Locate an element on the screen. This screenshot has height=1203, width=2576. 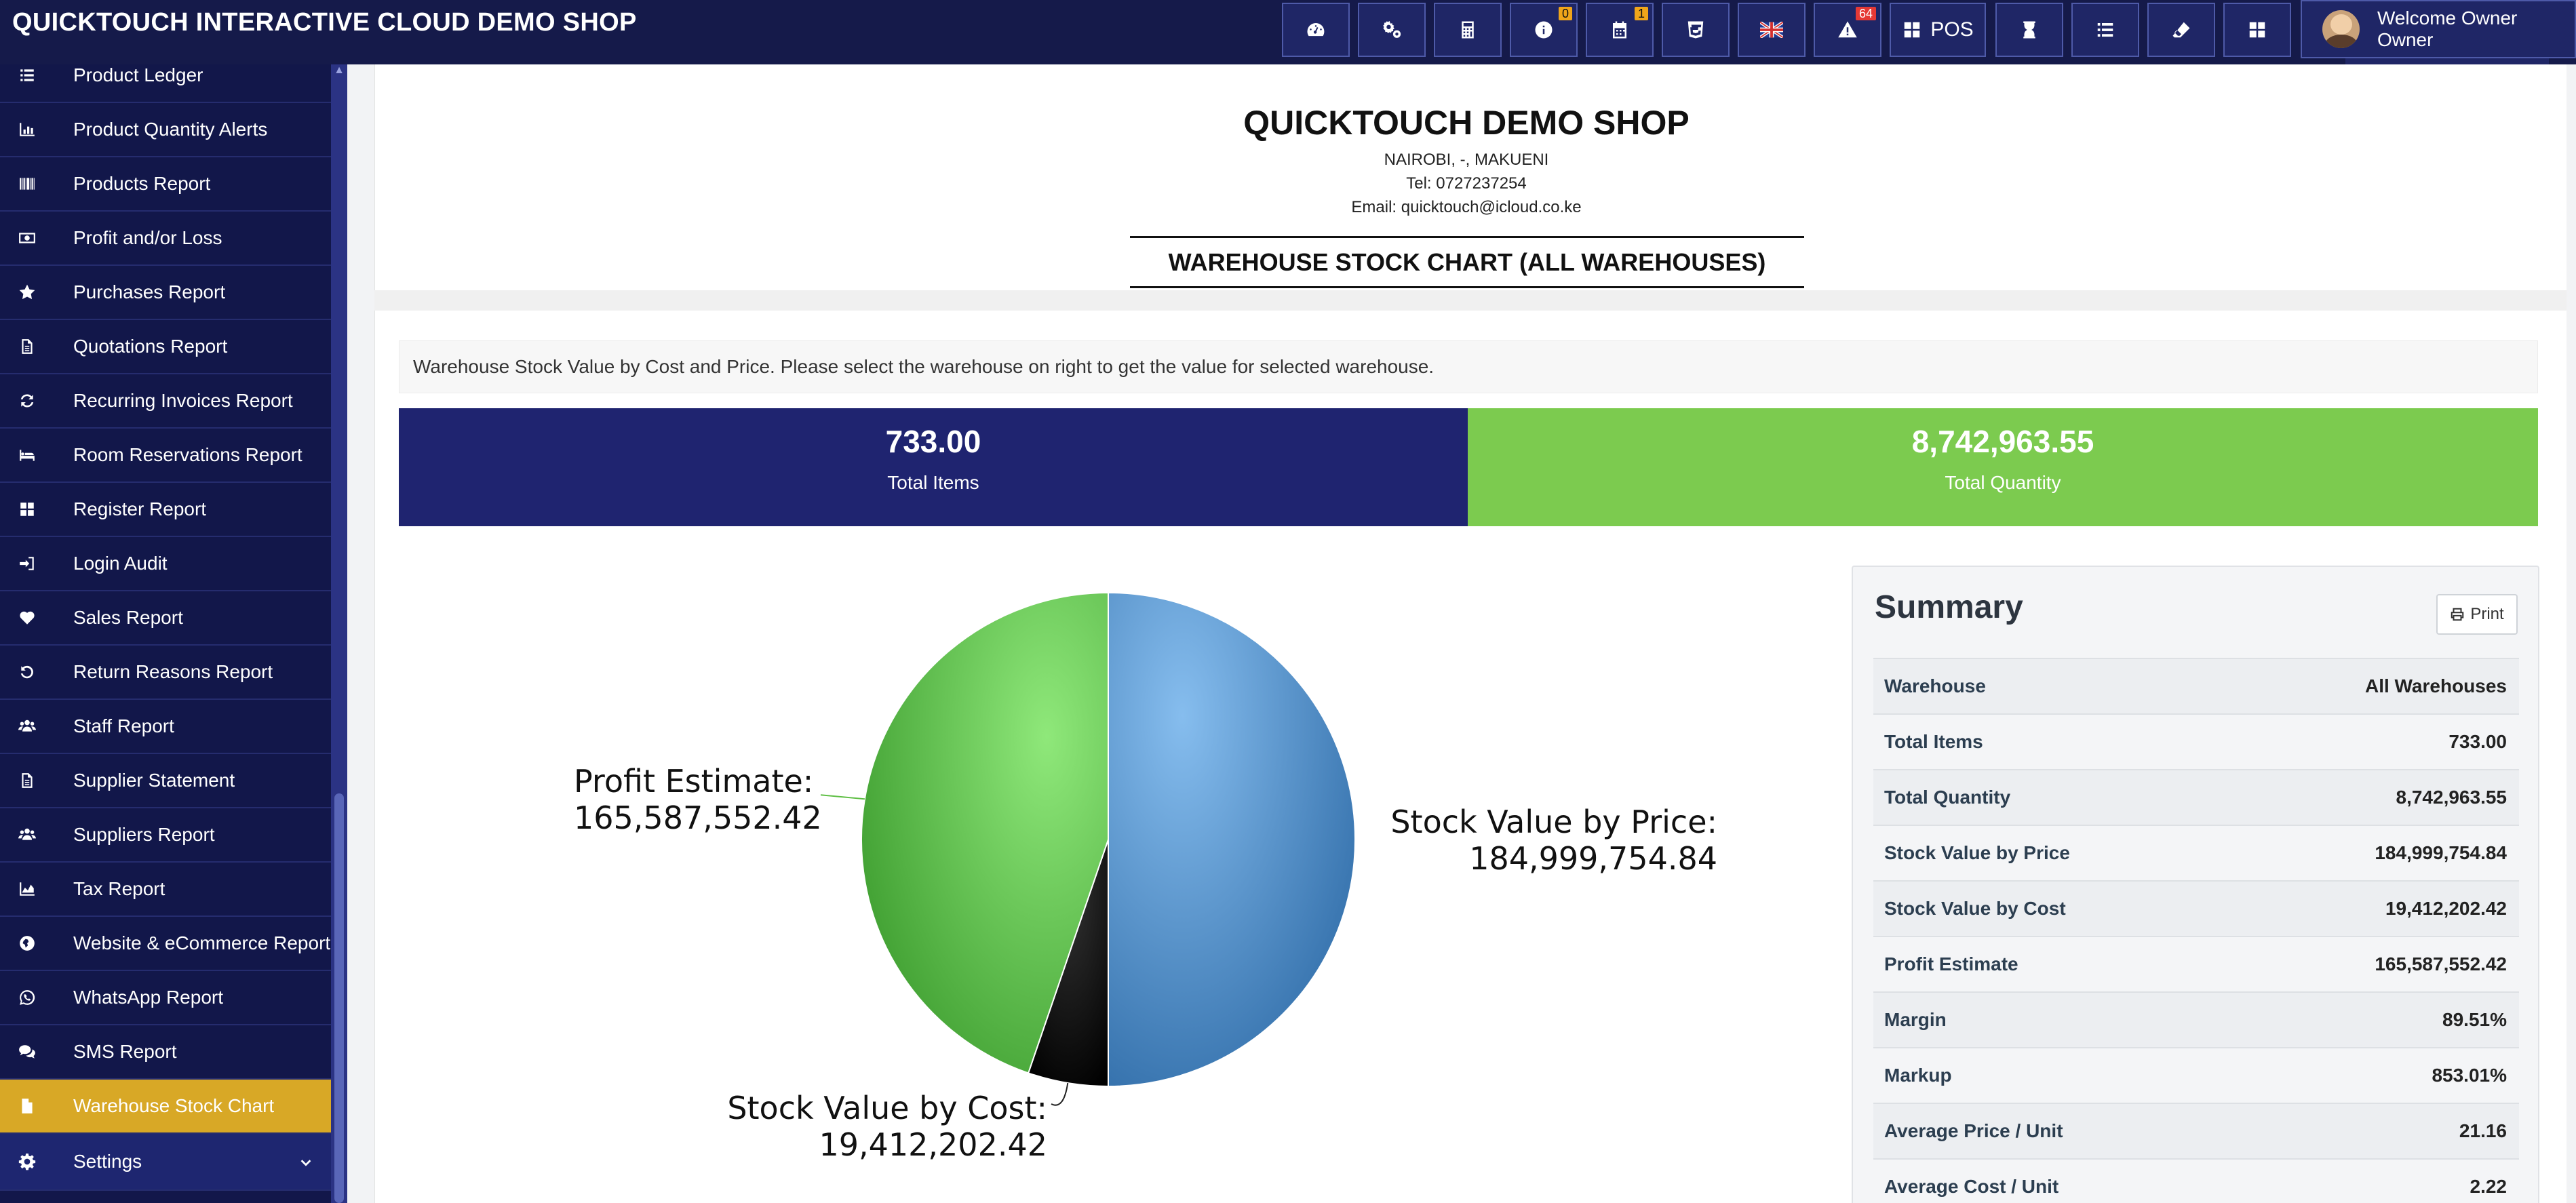
print-label: Print is located at coordinates (2487, 614).